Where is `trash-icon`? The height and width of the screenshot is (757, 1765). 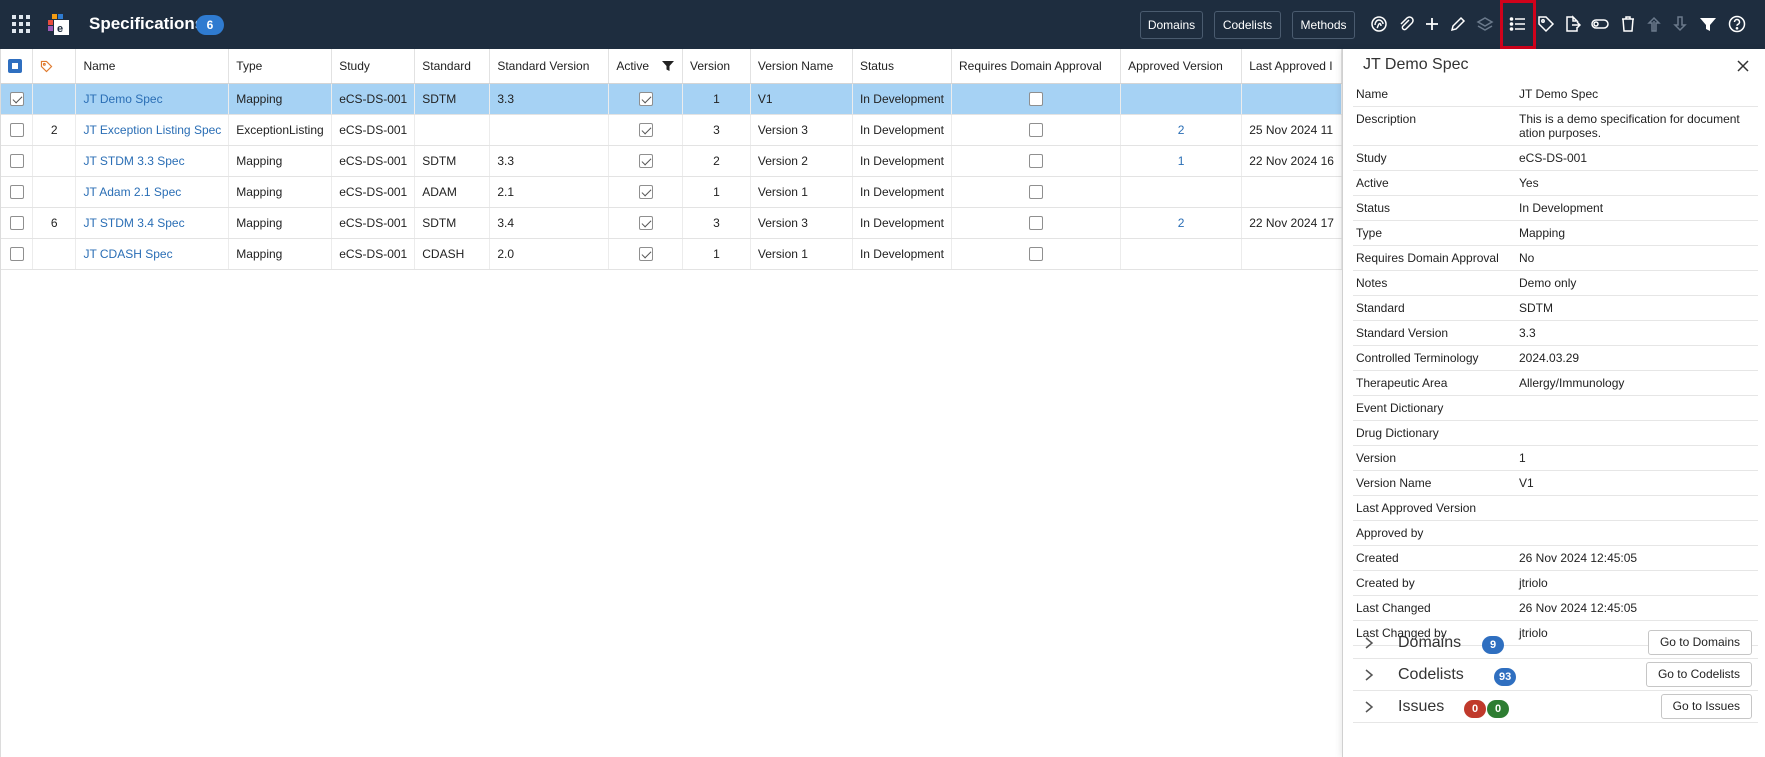
trash-icon is located at coordinates (1628, 24).